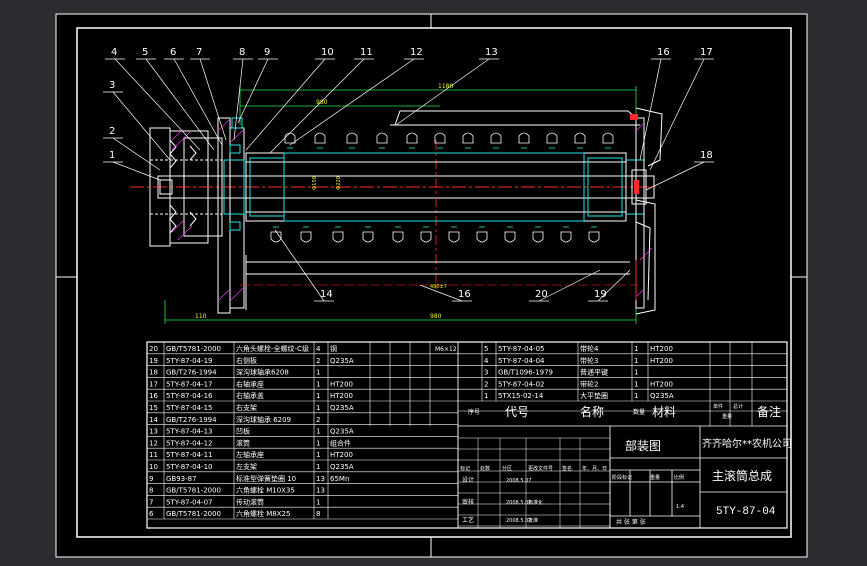  Describe the element at coordinates (327, 52) in the screenshot. I see `balloon-number: 10` at that location.